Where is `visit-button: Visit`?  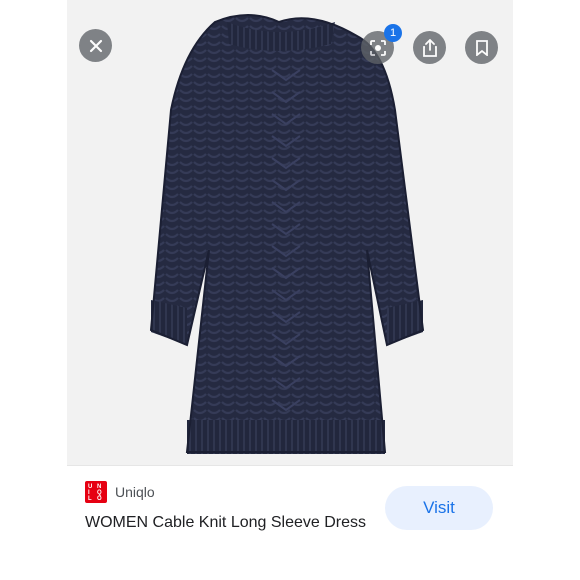 visit-button: Visit is located at coordinates (439, 508).